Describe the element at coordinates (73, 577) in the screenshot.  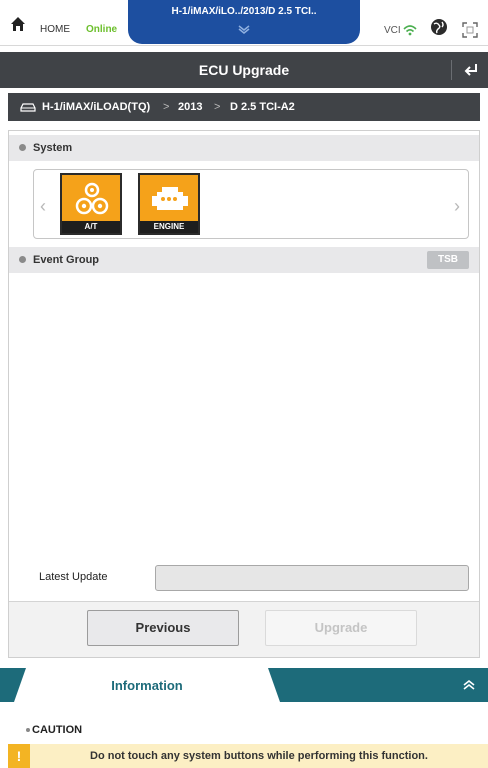
I see `latest-update-label: Latest Update` at that location.